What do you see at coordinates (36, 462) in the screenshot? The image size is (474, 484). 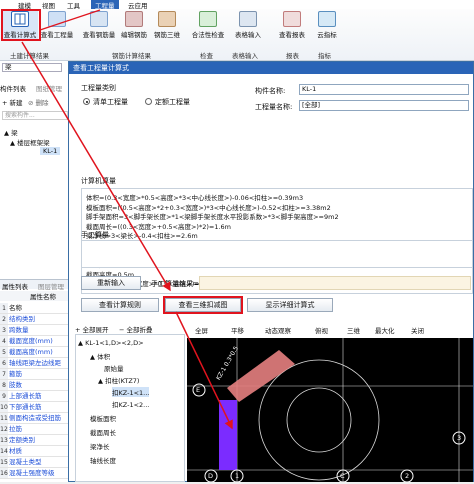 I see `prop-row: 15 混凝土类型` at bounding box center [36, 462].